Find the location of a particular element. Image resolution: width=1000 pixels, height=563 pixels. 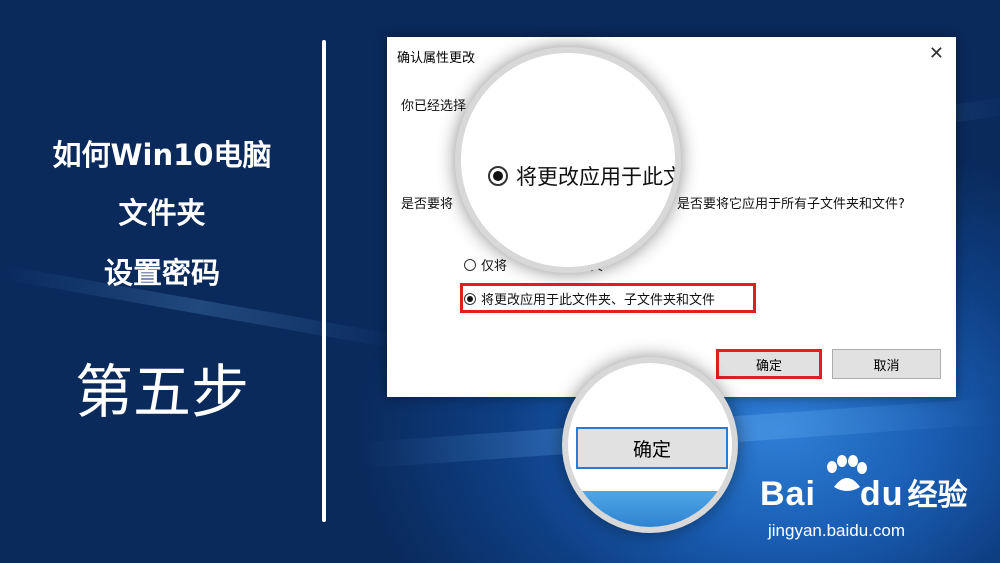

slide-title-line-1: 如何Win10电脑 is located at coordinates (162, 155).